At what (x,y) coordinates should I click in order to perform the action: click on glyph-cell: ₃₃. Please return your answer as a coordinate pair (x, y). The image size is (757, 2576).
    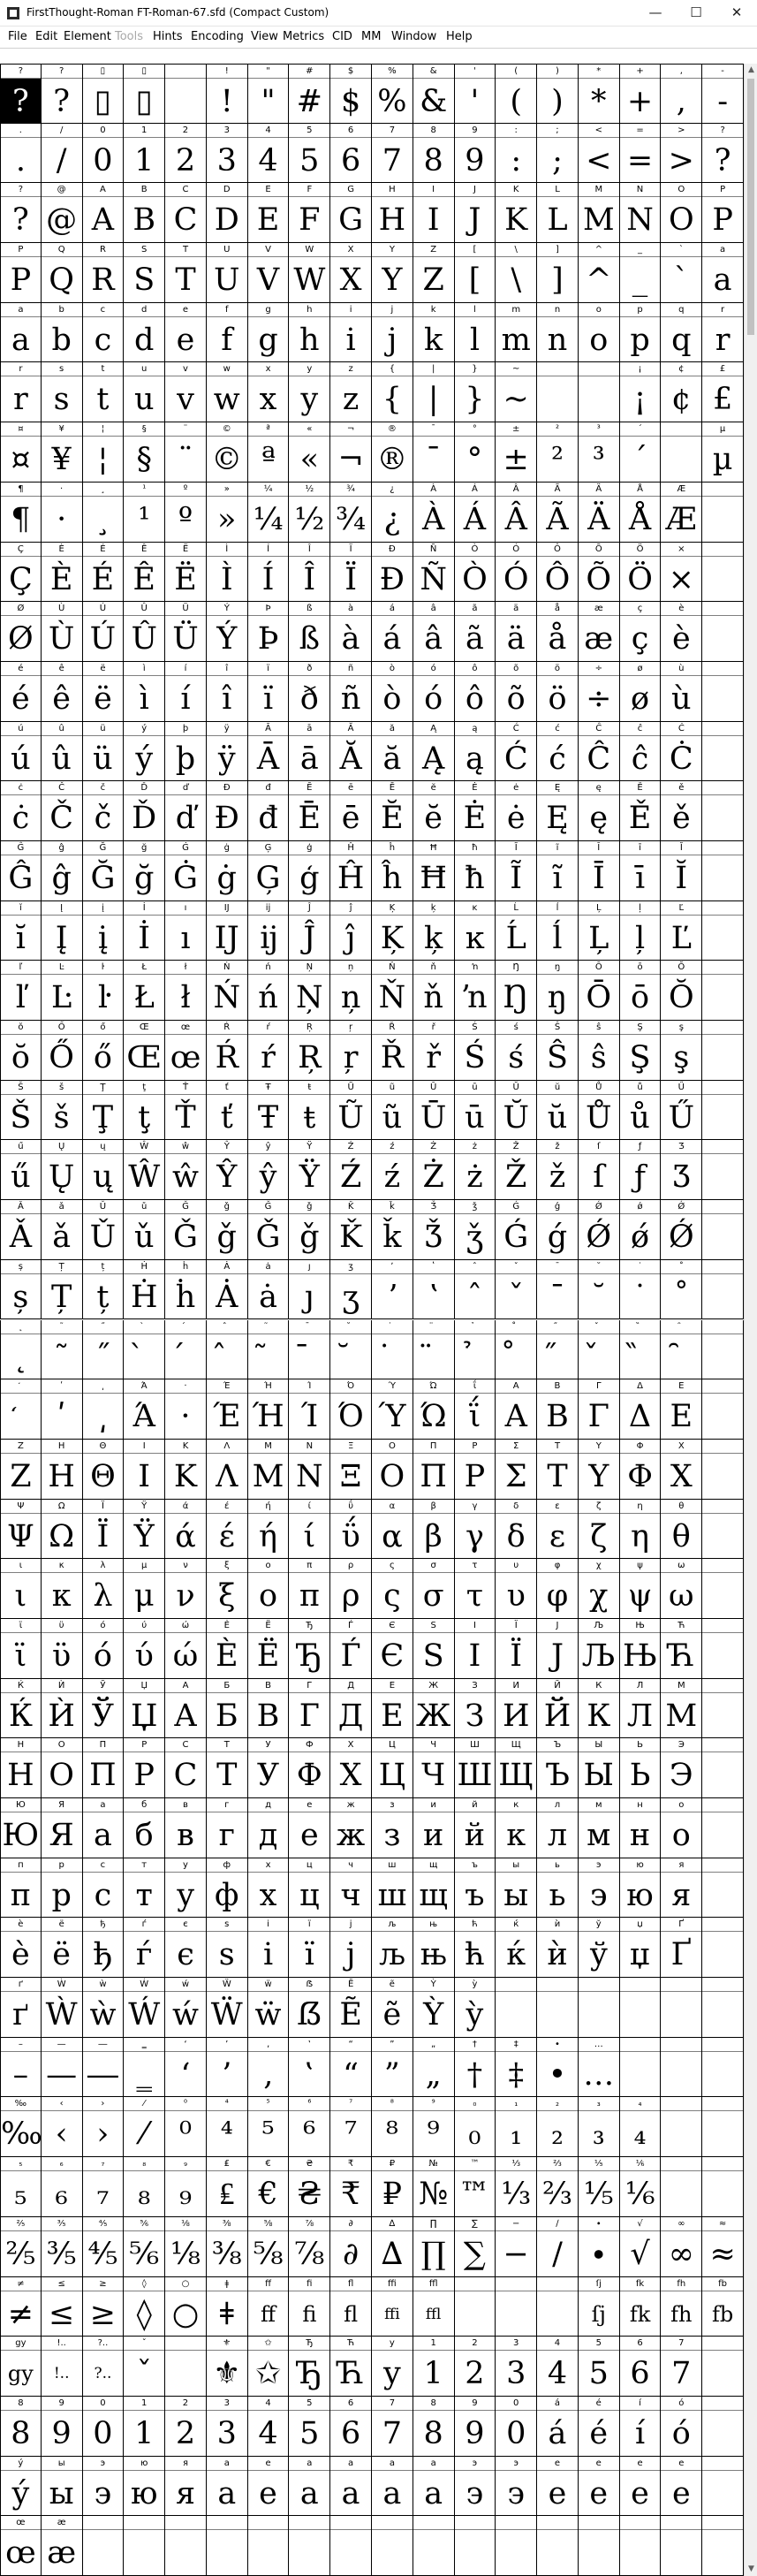
    Looking at the image, I should click on (599, 2127).